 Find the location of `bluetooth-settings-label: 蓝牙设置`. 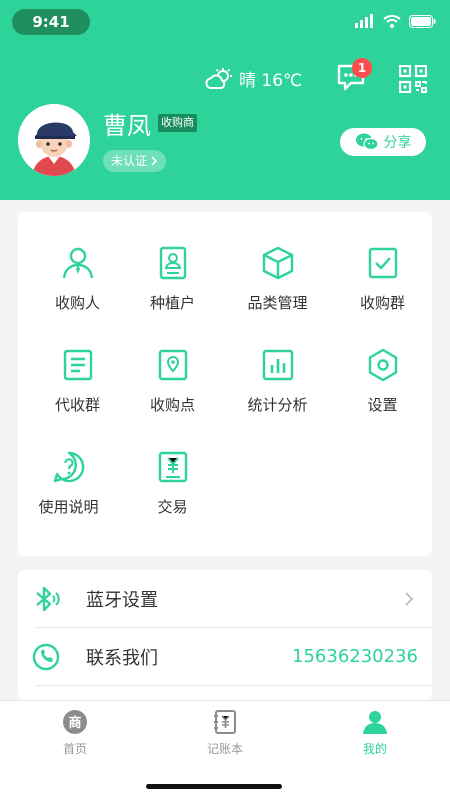

bluetooth-settings-label: 蓝牙设置 is located at coordinates (122, 600).